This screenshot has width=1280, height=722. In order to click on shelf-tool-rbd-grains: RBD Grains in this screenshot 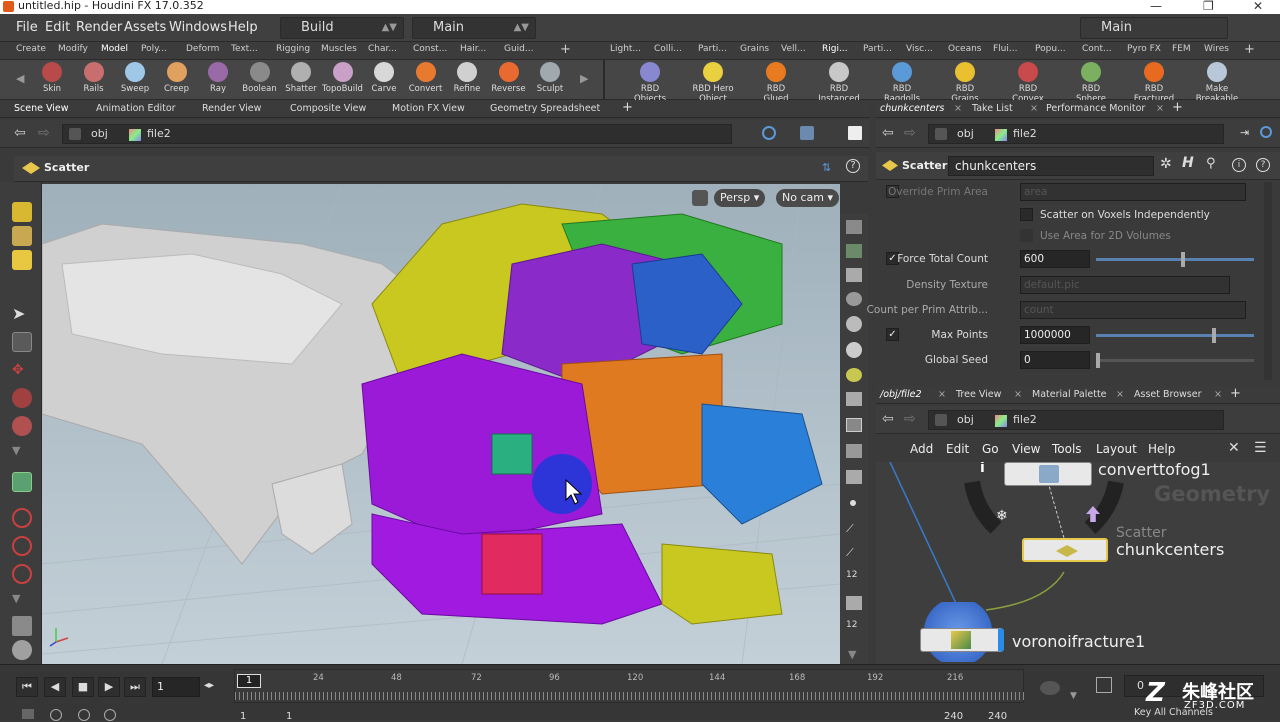, I will do `click(965, 83)`.